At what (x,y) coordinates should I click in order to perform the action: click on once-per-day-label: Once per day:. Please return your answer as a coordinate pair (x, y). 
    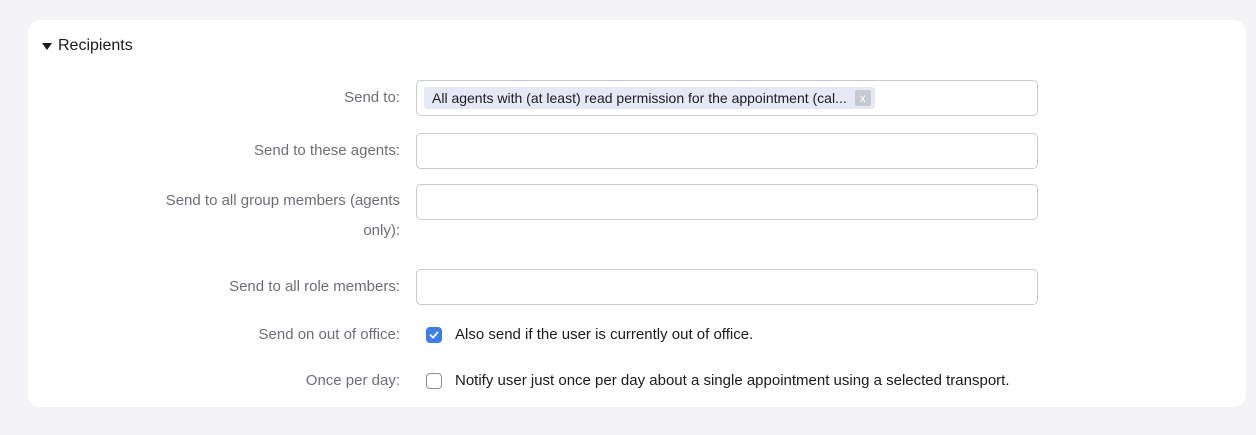
    Looking at the image, I should click on (352, 380).